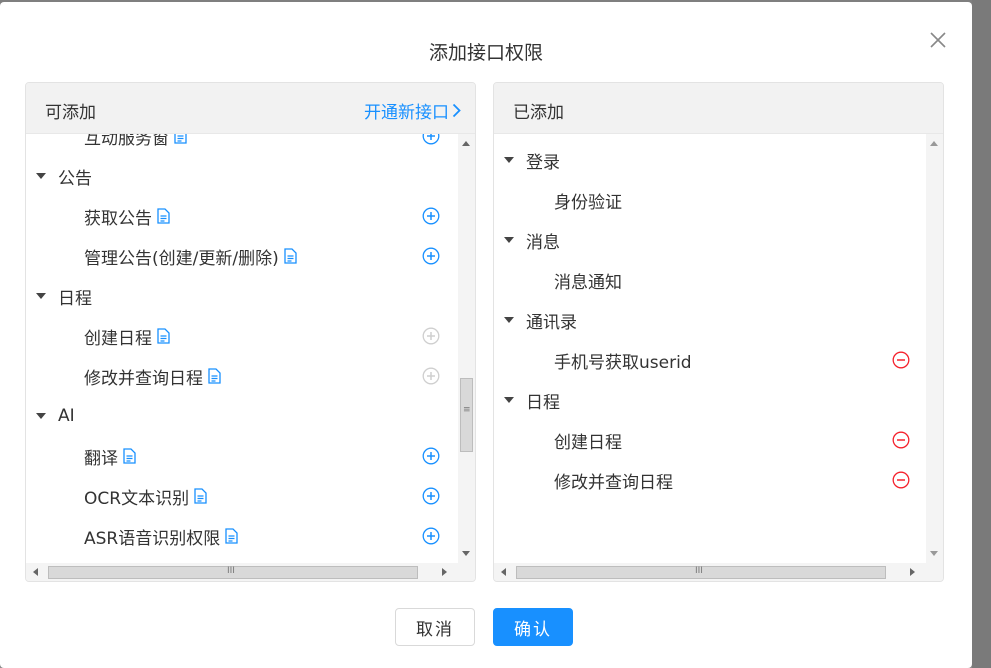 This screenshot has width=991, height=668. I want to click on cancel-button: 取消, so click(435, 627).